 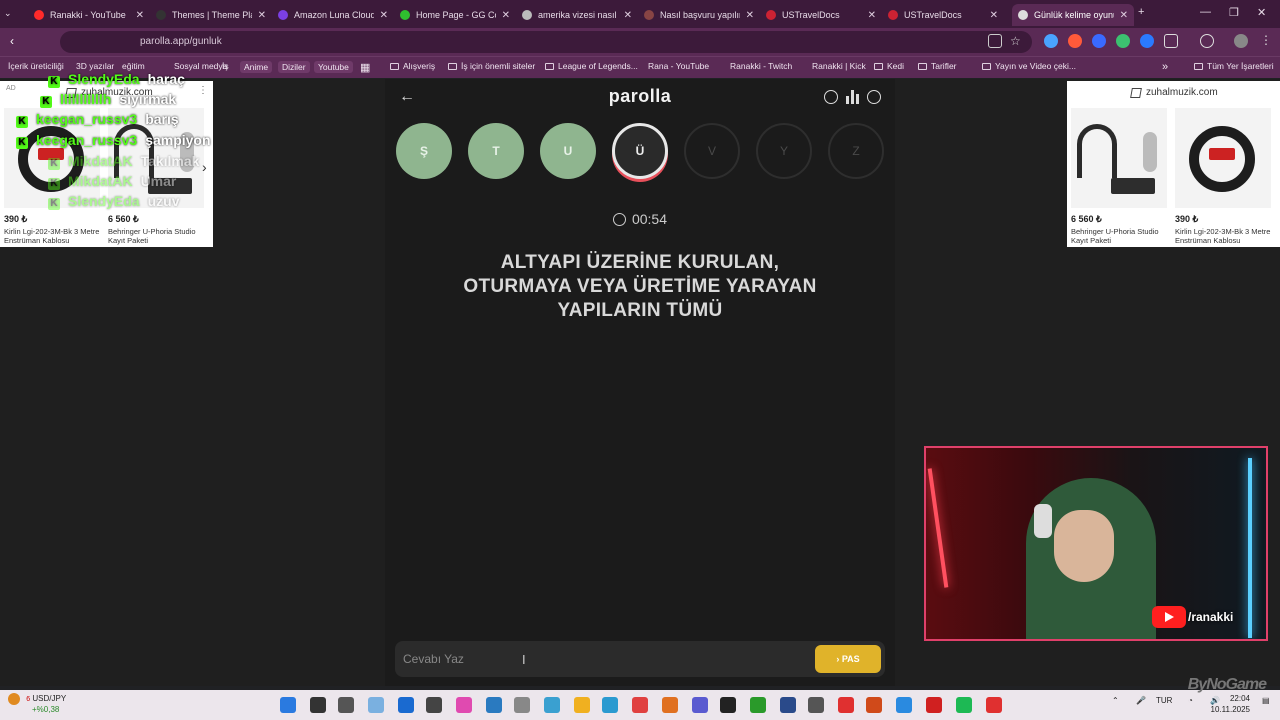 I want to click on user-icon, so click(x=874, y=97).